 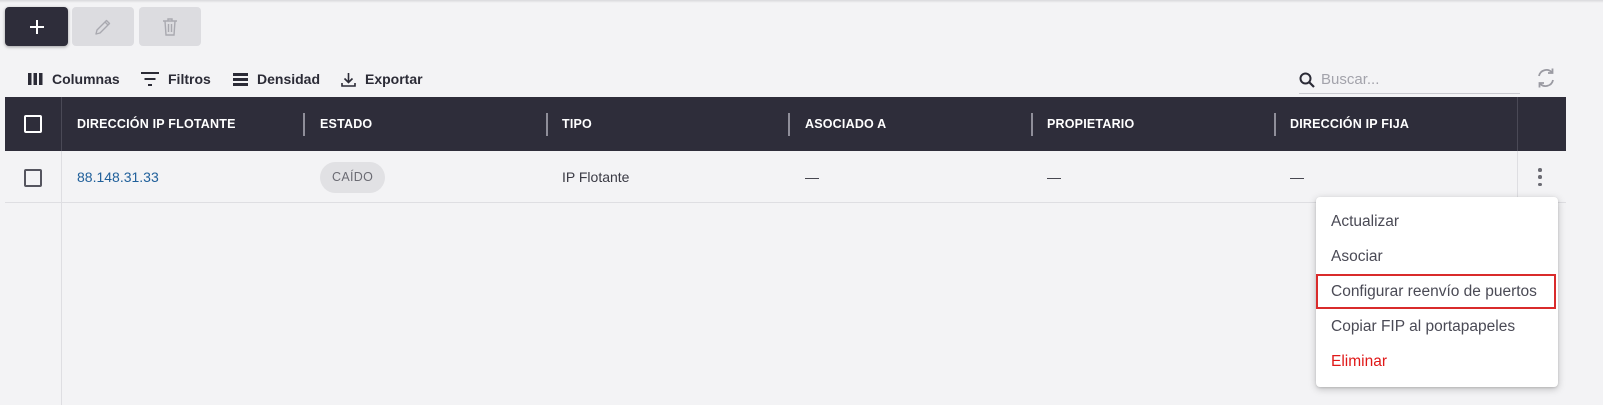 I want to click on cell-type: IP Flotante, so click(x=595, y=177).